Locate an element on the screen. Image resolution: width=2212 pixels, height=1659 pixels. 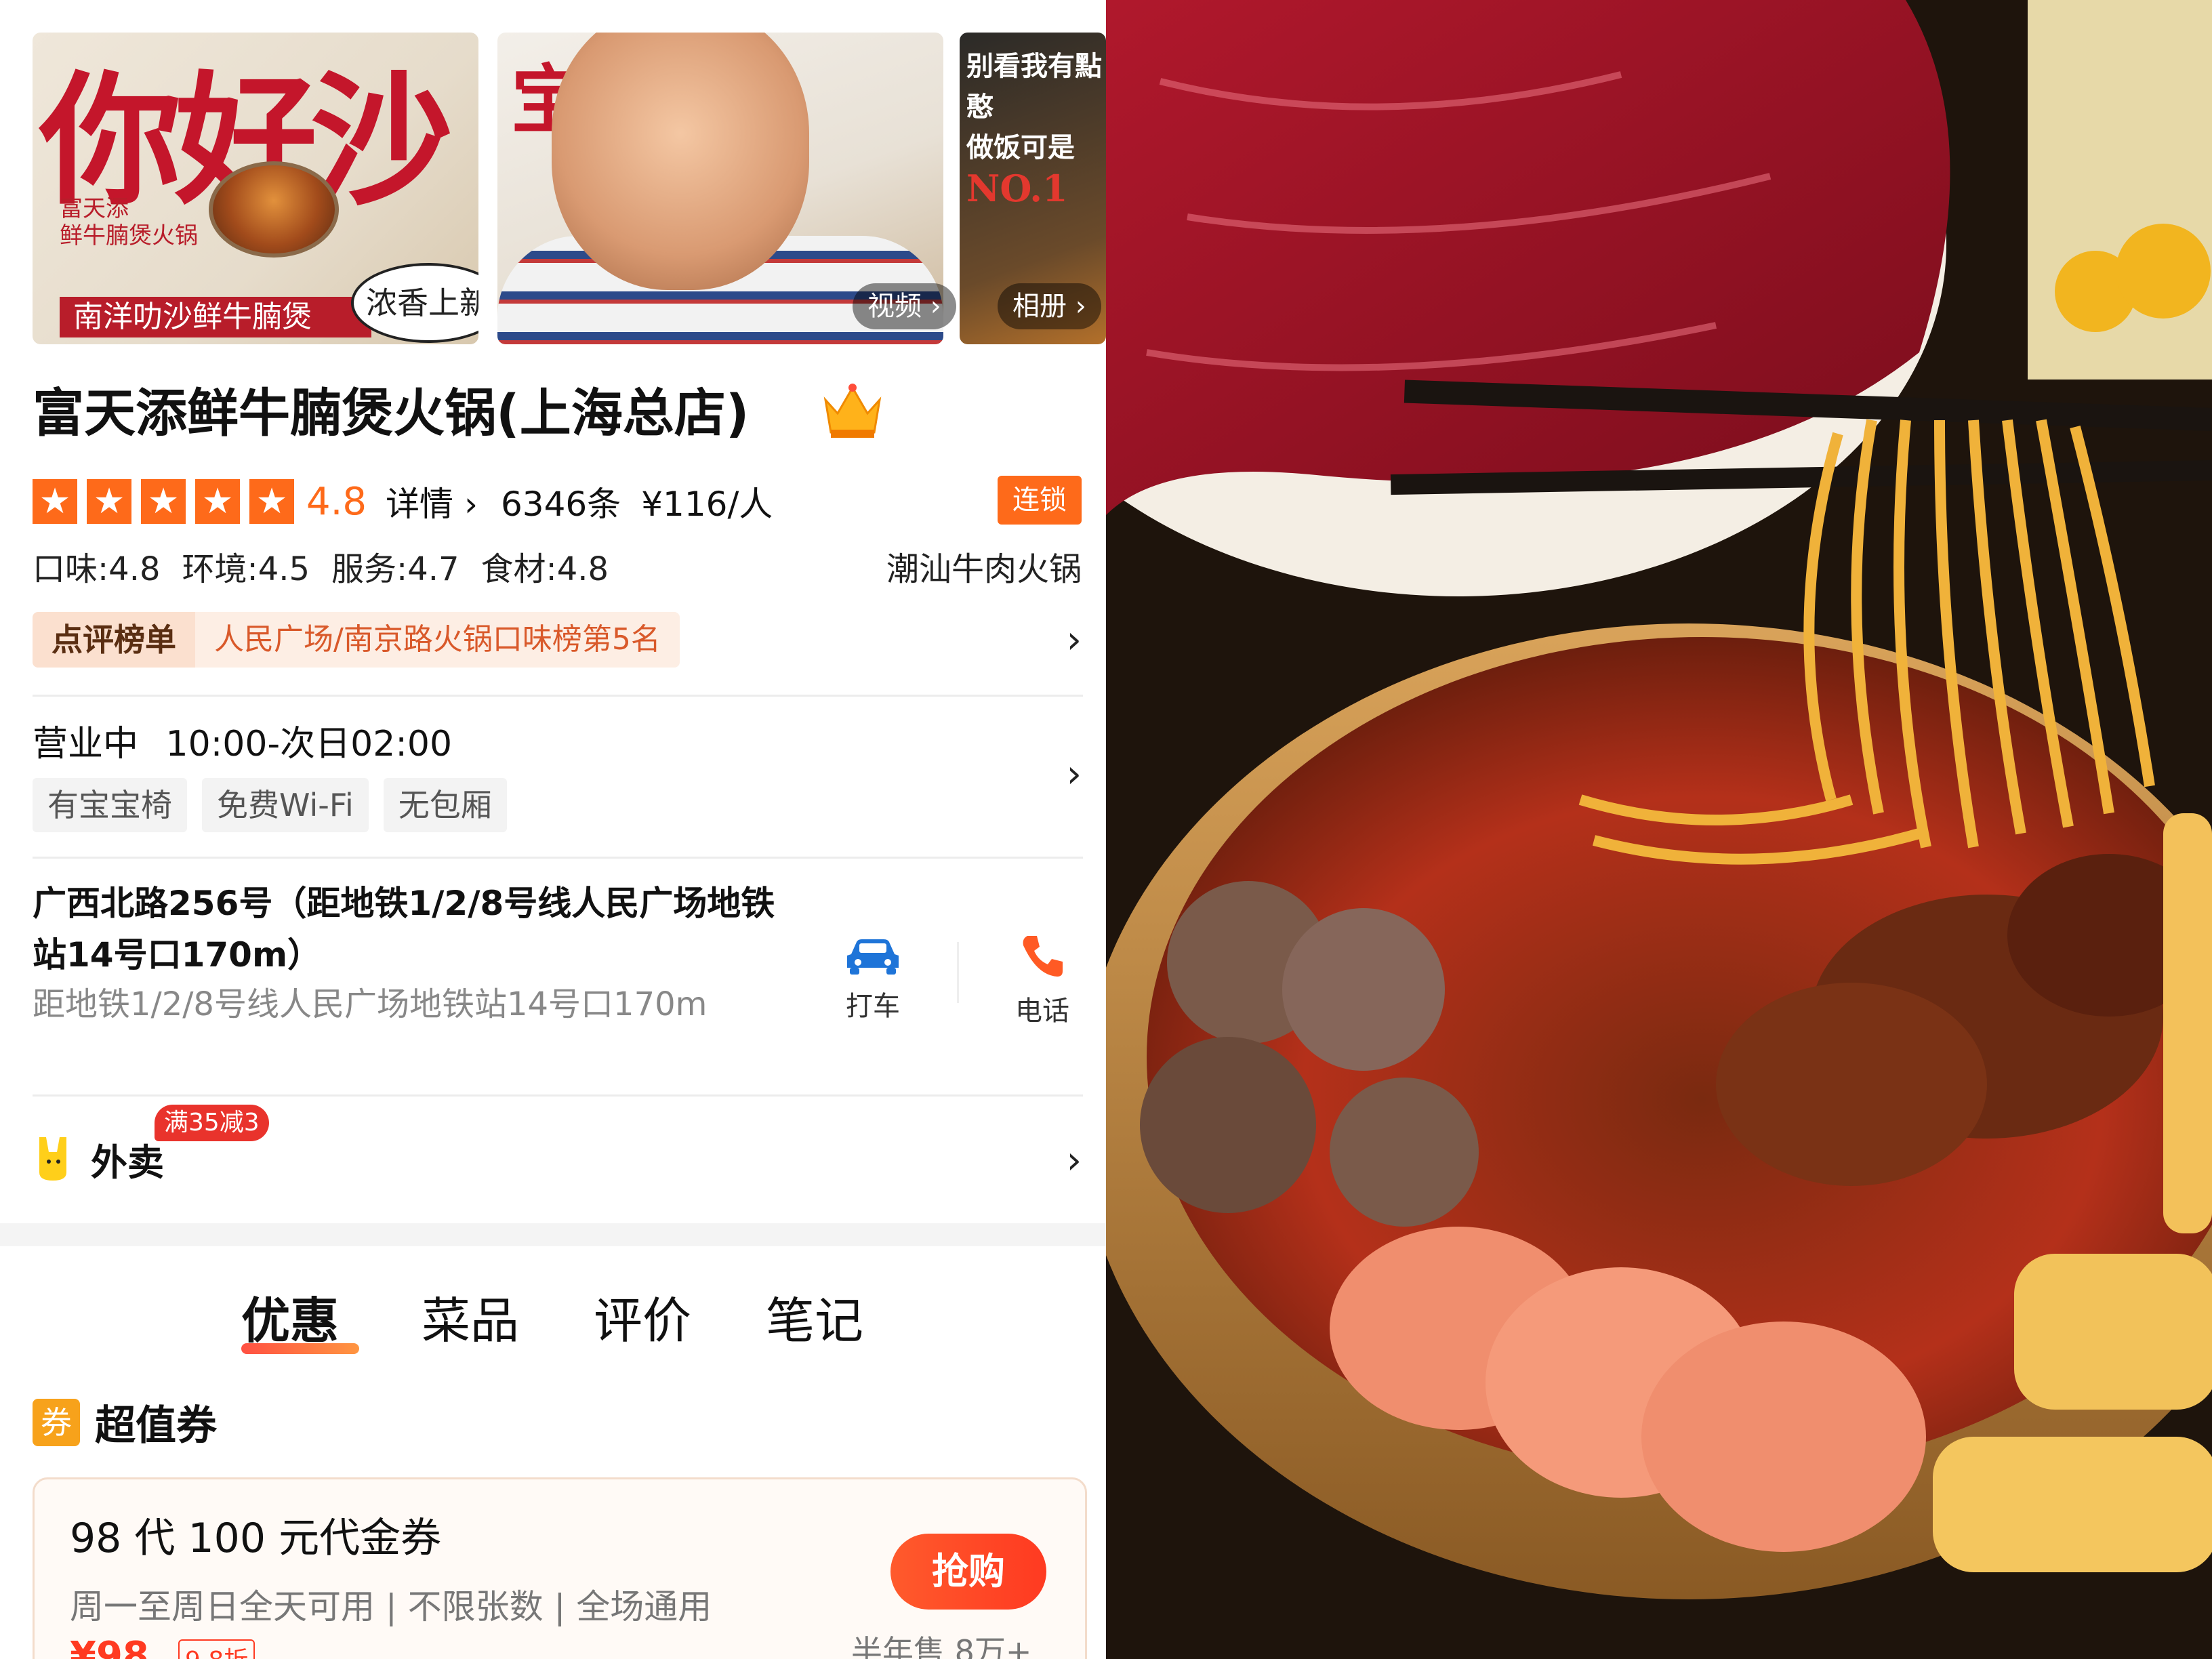
section-gap is located at coordinates (553, 1234).